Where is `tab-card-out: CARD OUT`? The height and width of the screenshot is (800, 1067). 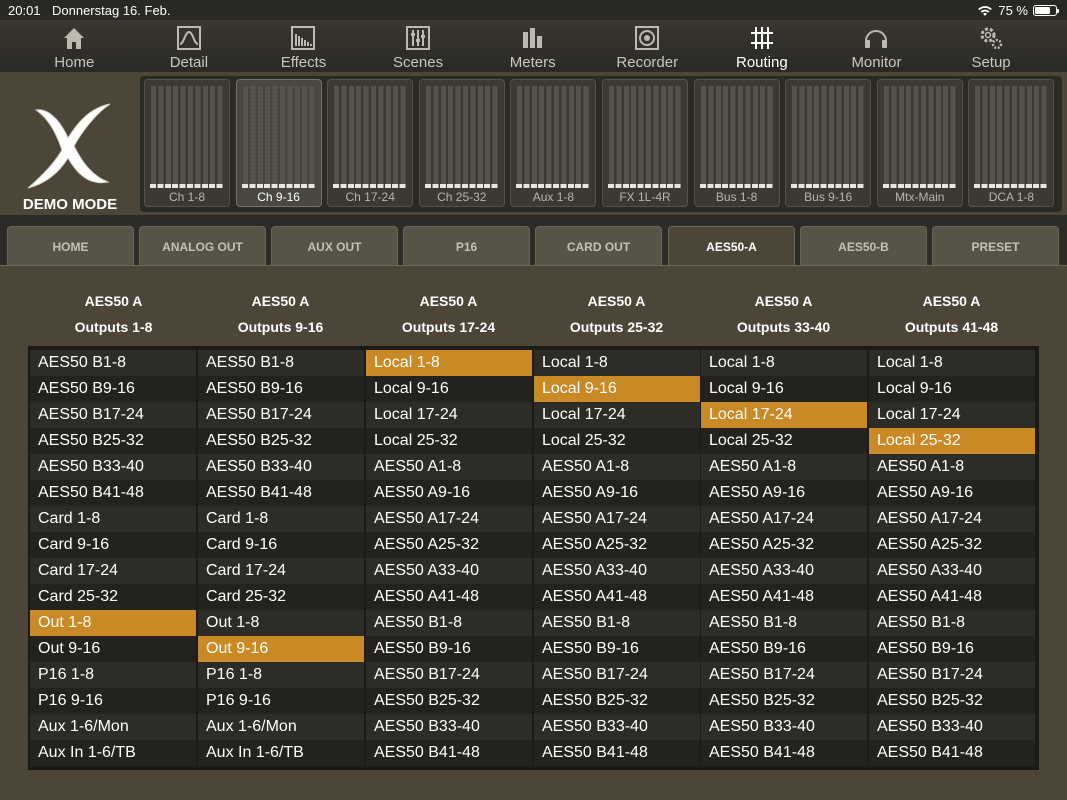 tab-card-out: CARD OUT is located at coordinates (598, 246).